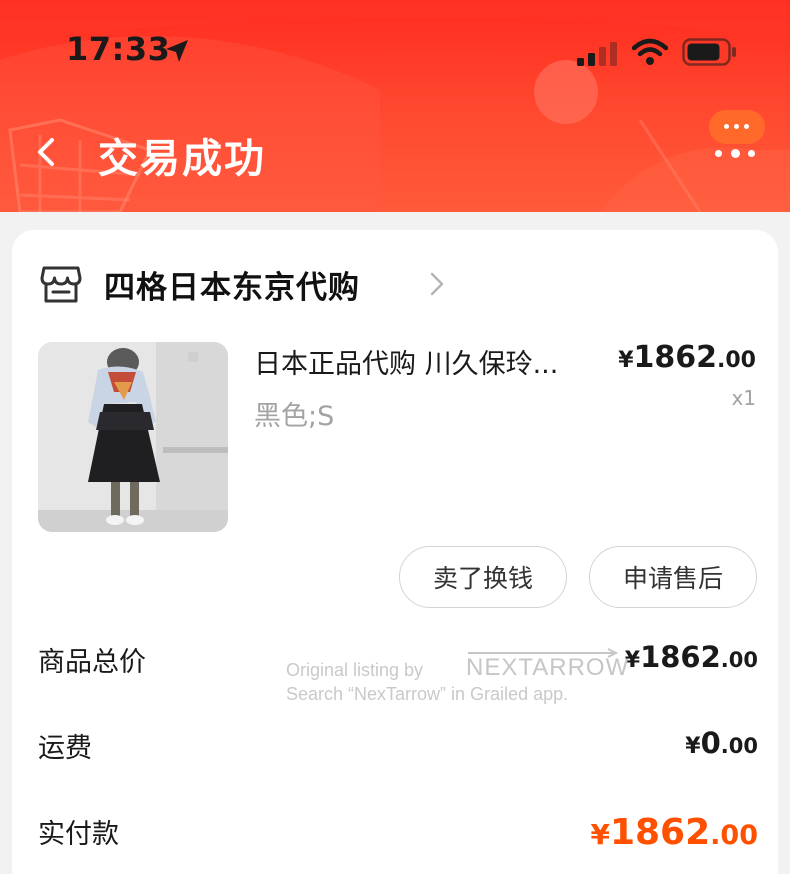 The image size is (790, 874). What do you see at coordinates (597, 54) in the screenshot?
I see `signal-icon` at bounding box center [597, 54].